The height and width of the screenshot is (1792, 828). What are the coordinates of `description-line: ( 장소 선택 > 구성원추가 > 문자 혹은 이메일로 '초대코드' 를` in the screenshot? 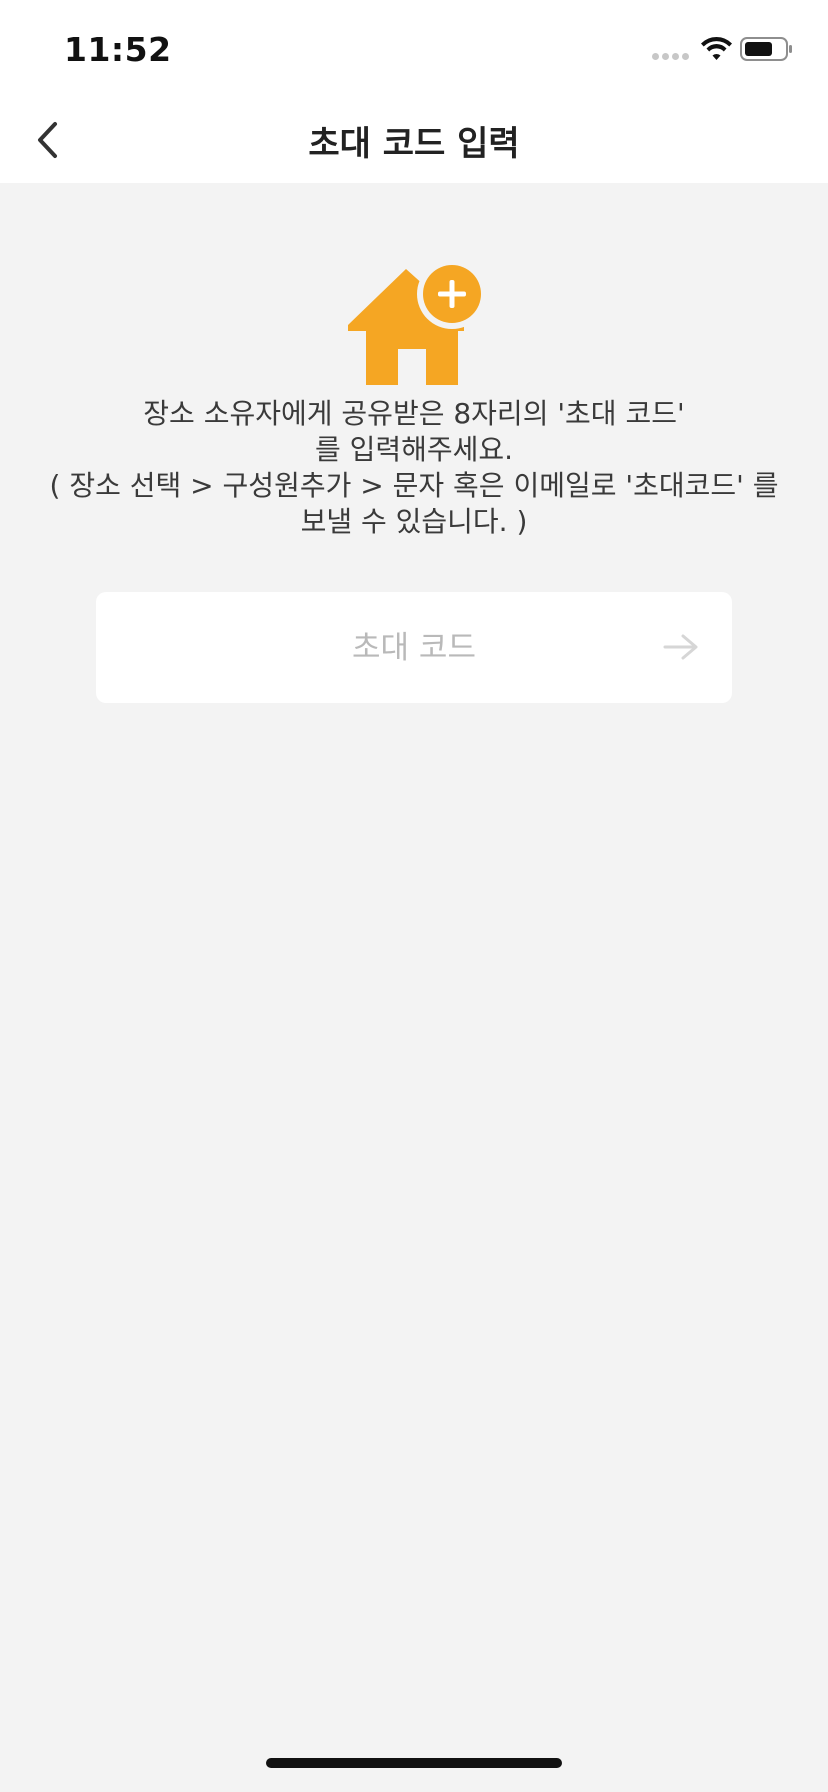 It's located at (414, 485).